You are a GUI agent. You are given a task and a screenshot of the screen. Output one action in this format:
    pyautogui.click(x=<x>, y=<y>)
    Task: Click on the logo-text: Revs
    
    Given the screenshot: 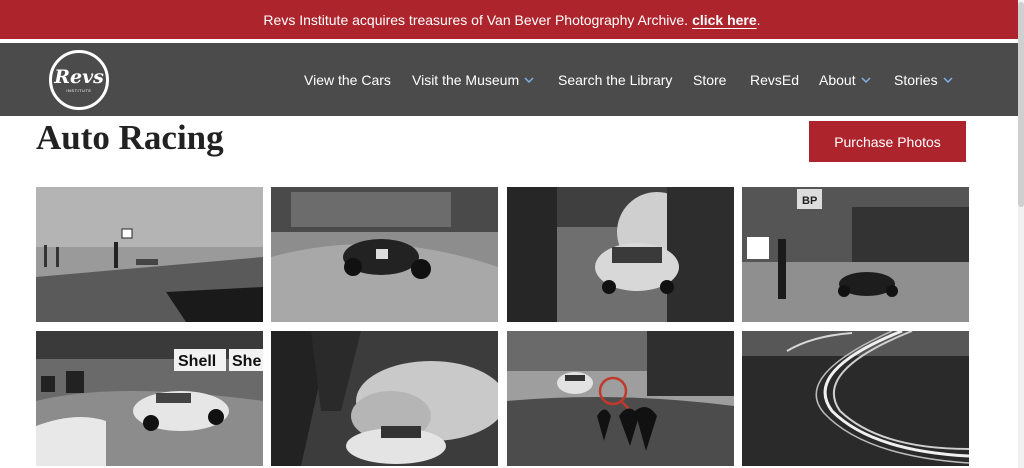 What is the action you would take?
    pyautogui.click(x=79, y=76)
    